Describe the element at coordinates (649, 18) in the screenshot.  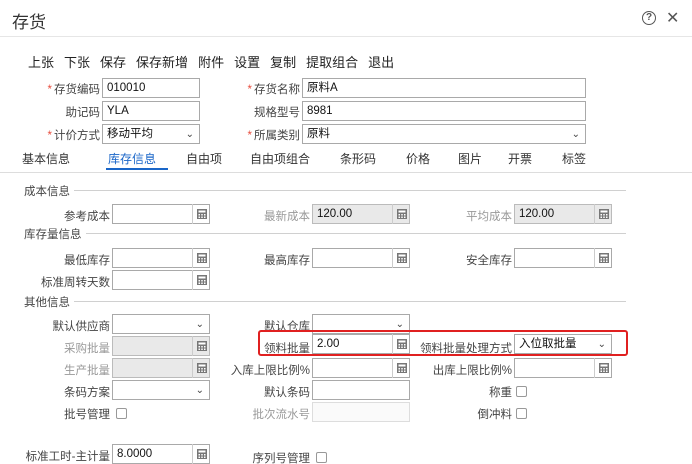
I see `help-icon: ?` at that location.